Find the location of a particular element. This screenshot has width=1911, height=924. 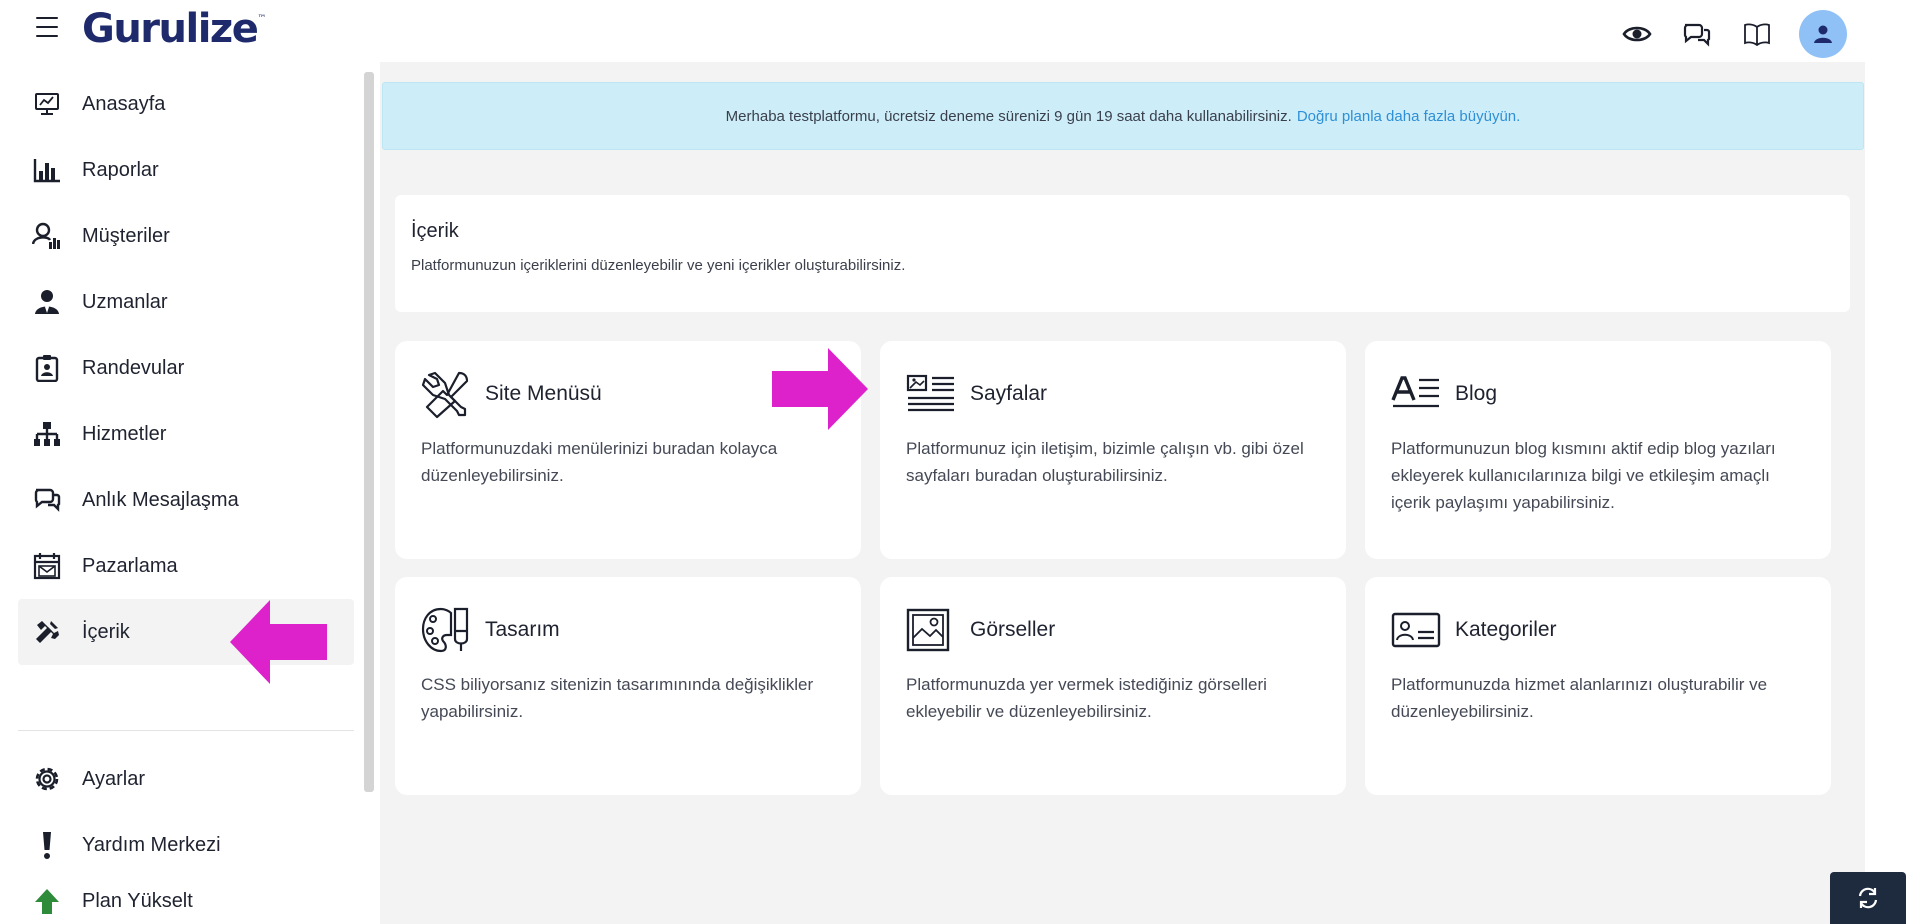

upgrade-arrow-icon is located at coordinates (47, 901).